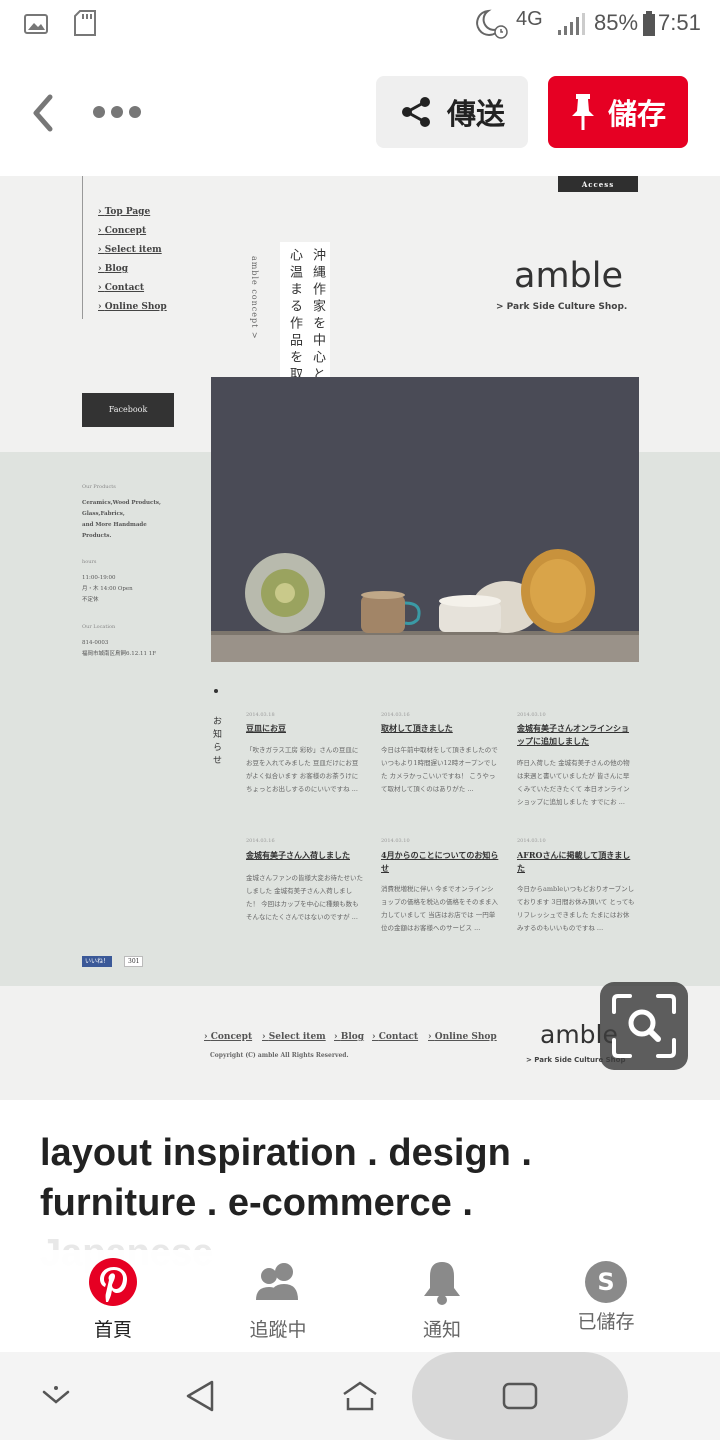  What do you see at coordinates (569, 276) in the screenshot?
I see `brand-logo: amble` at bounding box center [569, 276].